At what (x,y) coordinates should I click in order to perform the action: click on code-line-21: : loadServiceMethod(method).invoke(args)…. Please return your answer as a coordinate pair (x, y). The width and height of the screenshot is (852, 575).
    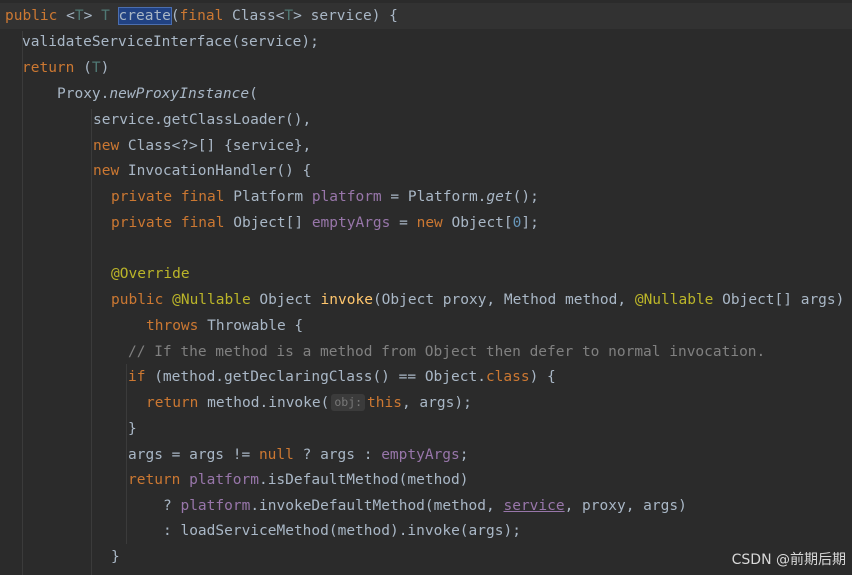
    Looking at the image, I should click on (426, 531).